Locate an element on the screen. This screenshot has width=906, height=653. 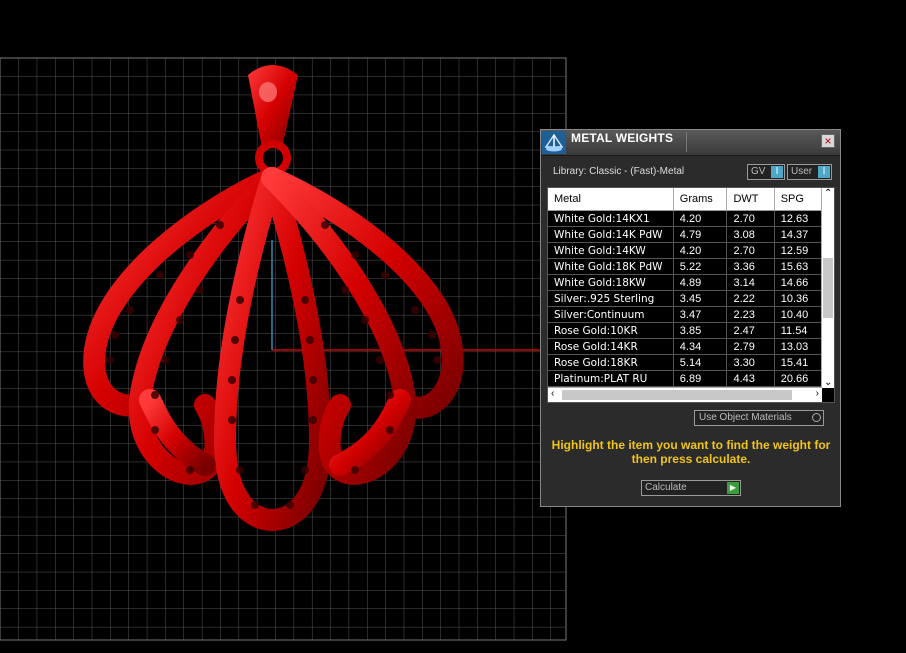
scroll-right-icon: › is located at coordinates (817, 393).